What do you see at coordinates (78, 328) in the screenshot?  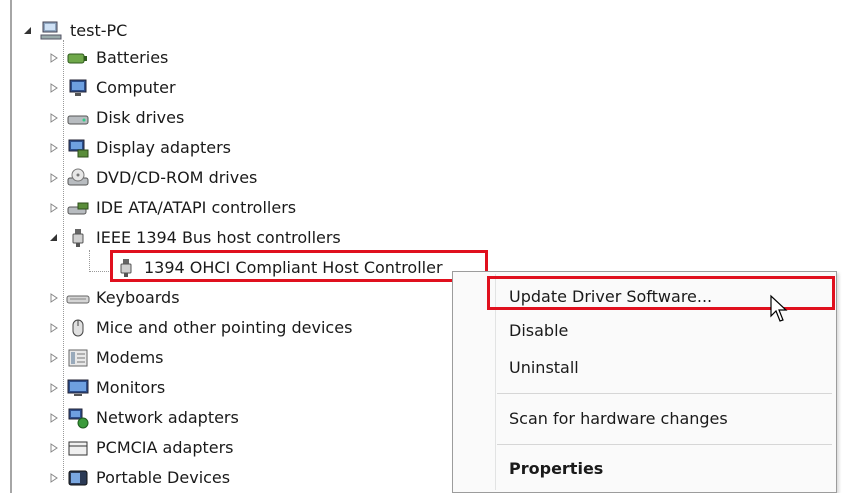 I see `mouse-icon` at bounding box center [78, 328].